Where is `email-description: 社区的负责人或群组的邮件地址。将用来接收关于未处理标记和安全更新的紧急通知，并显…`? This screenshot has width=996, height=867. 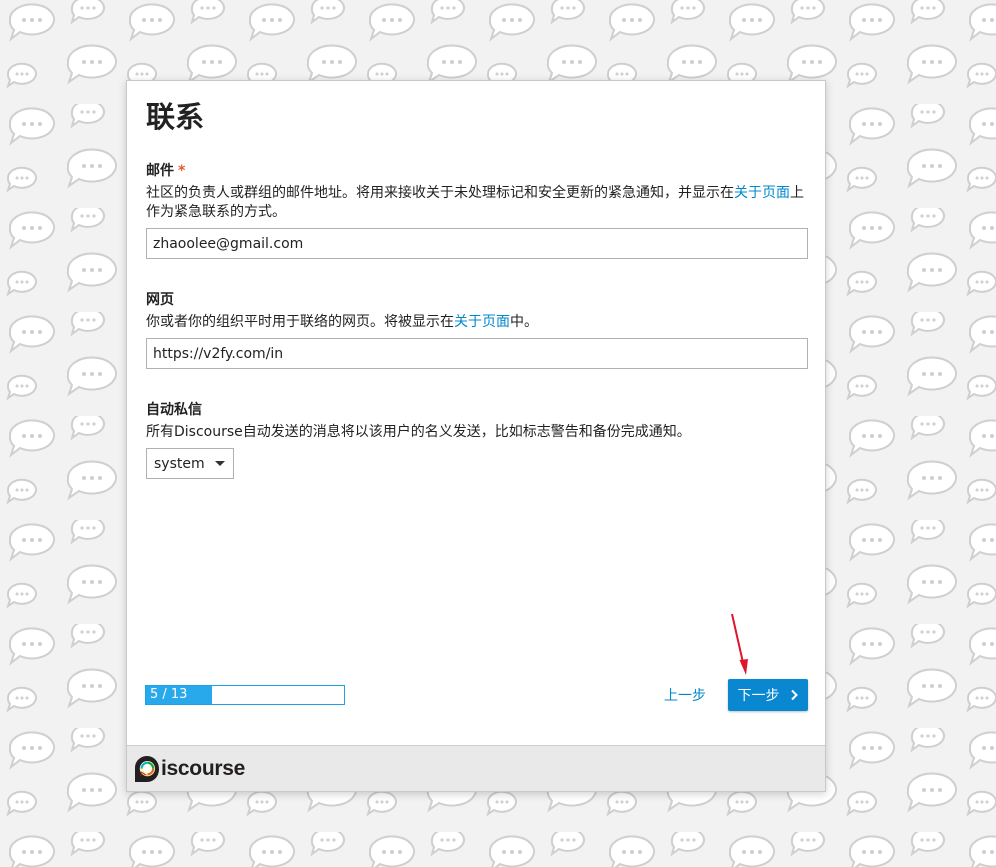 email-description: 社区的负责人或群组的邮件地址。将用来接收关于未处理标记和安全更新的紧急通知，并显… is located at coordinates (477, 203).